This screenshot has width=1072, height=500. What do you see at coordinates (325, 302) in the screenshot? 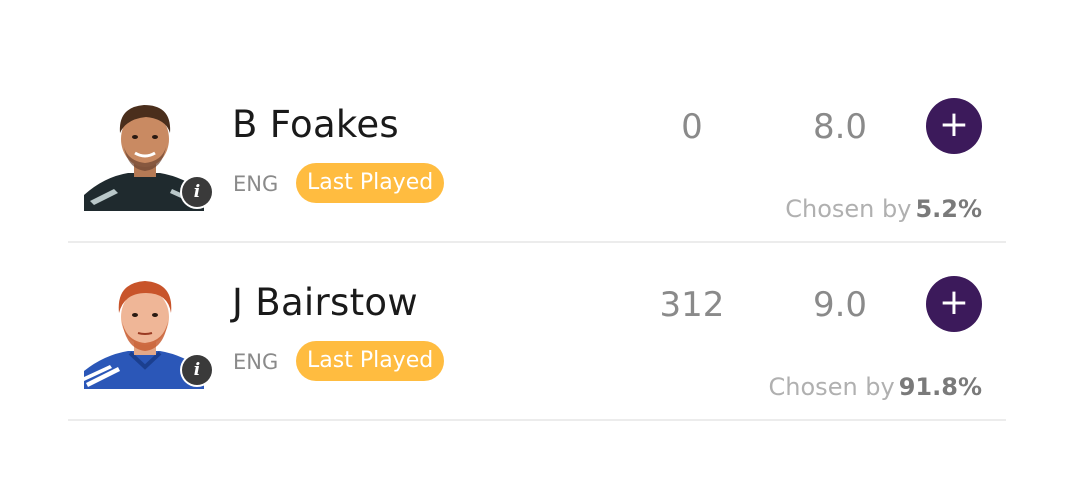
I see `player-name: J Bairstow` at bounding box center [325, 302].